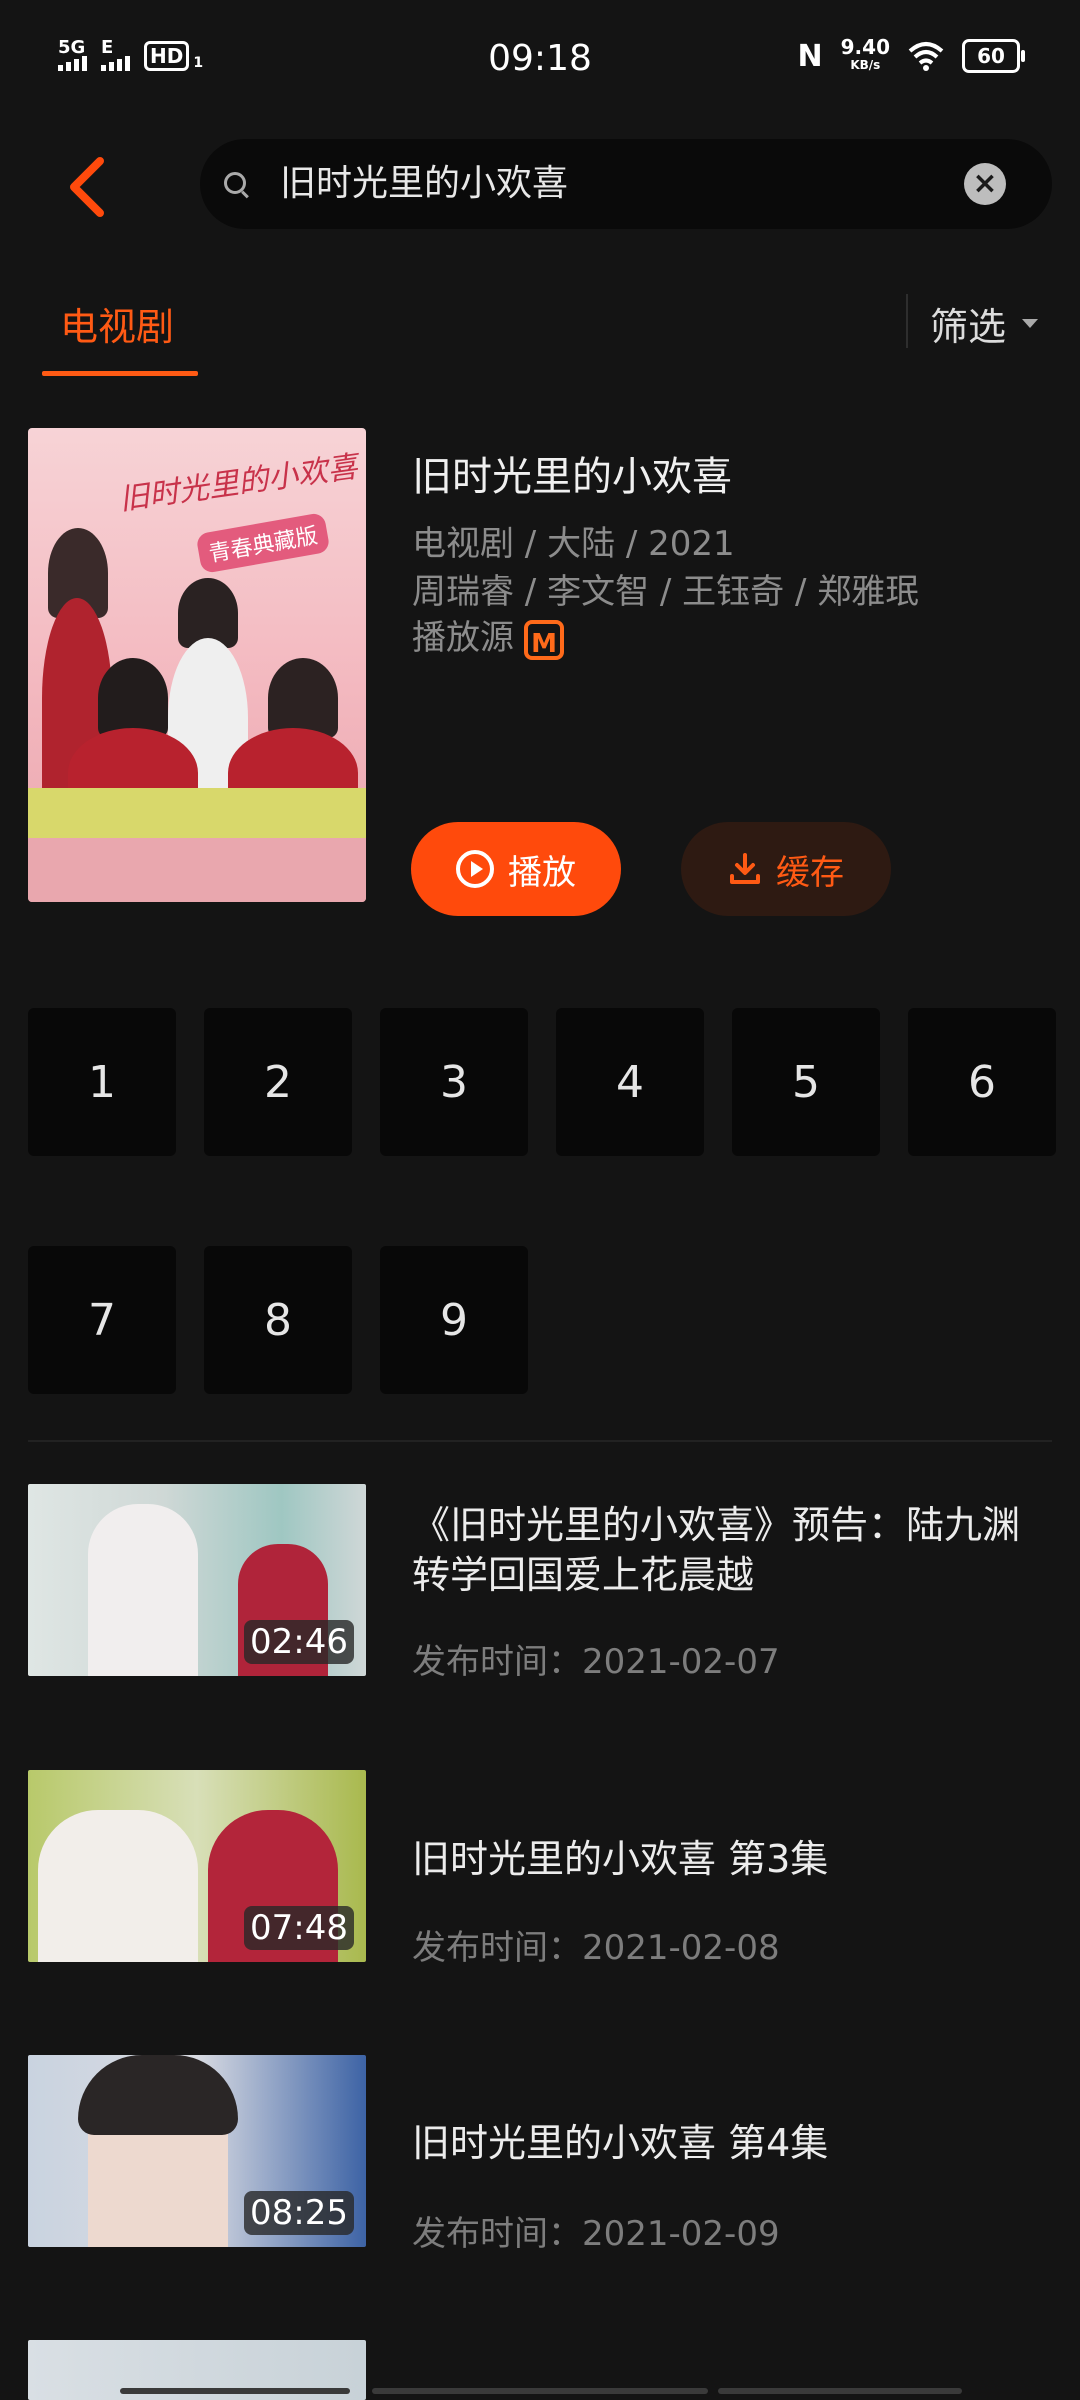 The width and height of the screenshot is (1080, 2400). I want to click on back-arrow-icon, so click(87, 187).